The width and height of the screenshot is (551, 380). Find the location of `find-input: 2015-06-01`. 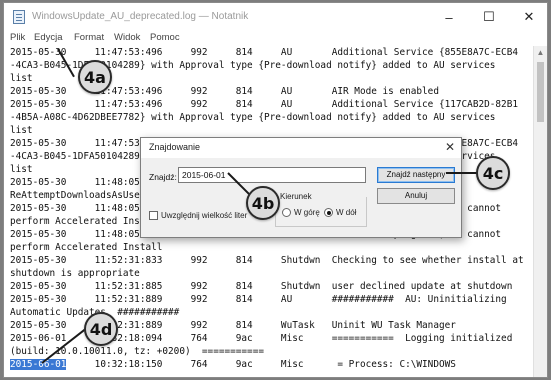

find-input: 2015-06-01 is located at coordinates (272, 175).